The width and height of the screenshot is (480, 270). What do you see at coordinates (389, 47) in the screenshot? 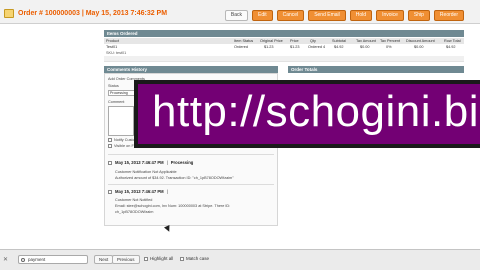
I see `tax-percent: 0%` at bounding box center [389, 47].